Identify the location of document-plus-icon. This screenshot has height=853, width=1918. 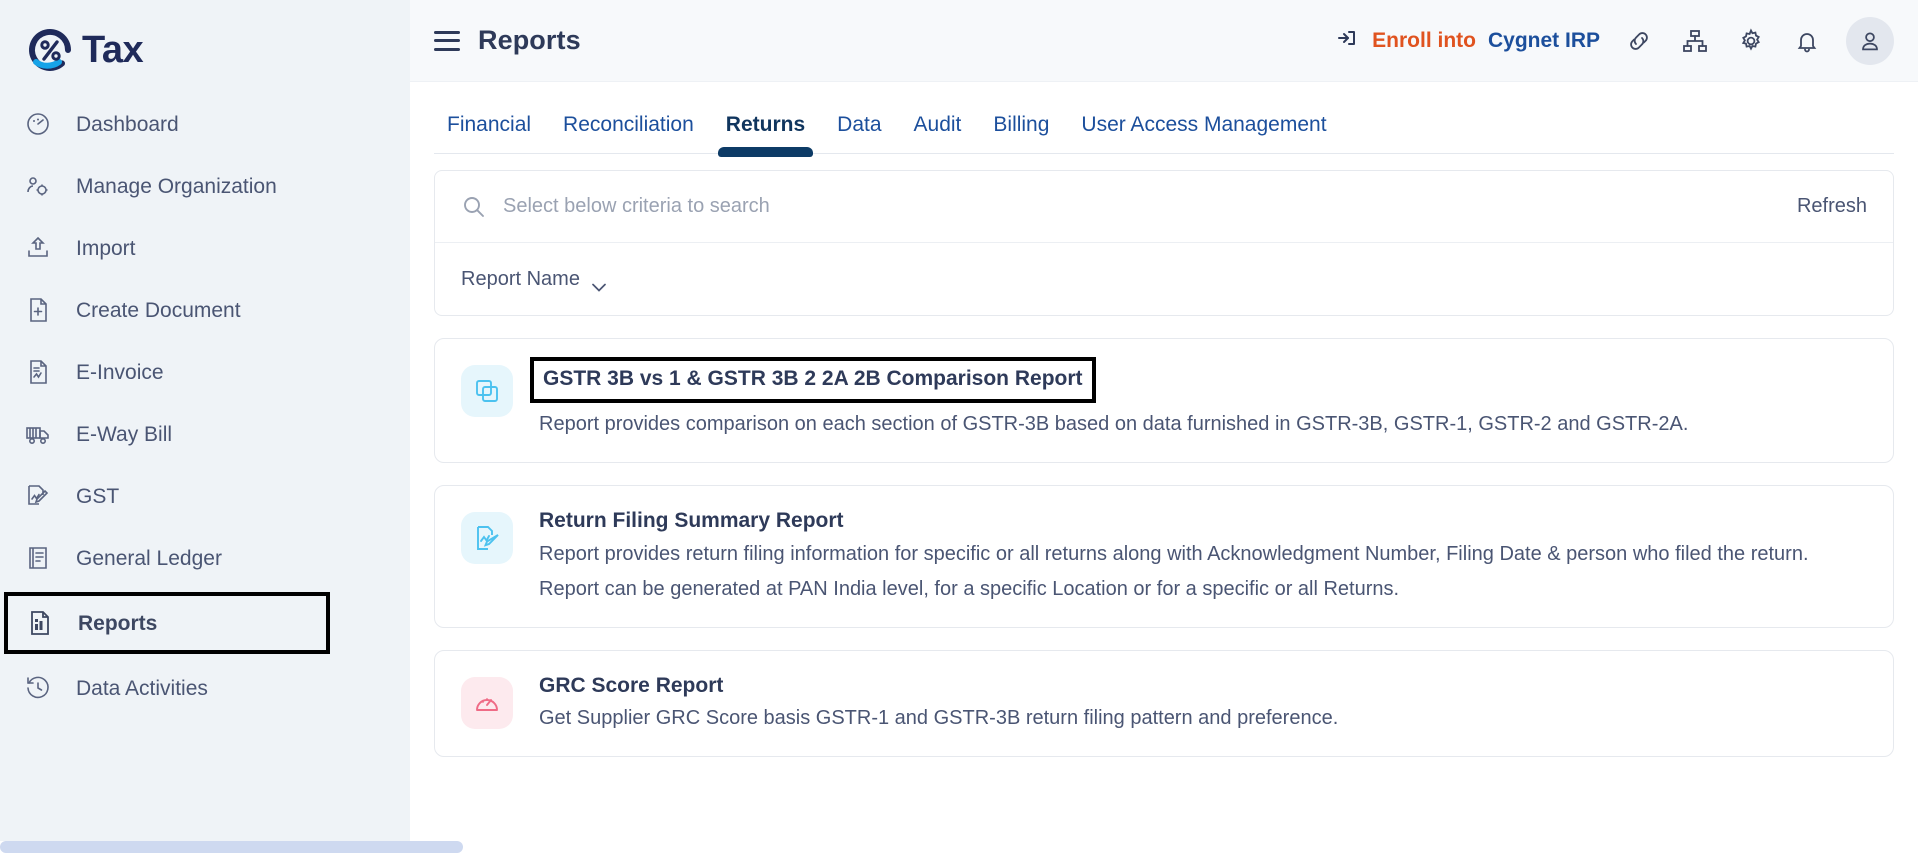
(38, 310).